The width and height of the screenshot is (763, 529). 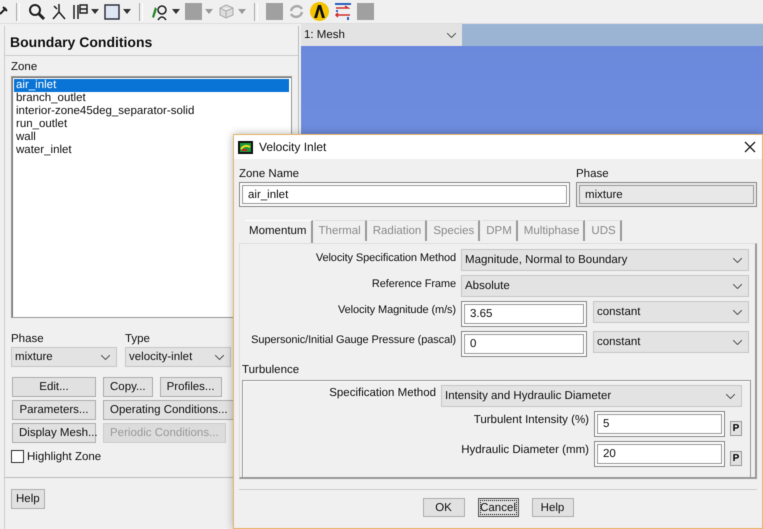 I want to click on person-icon, so click(x=160, y=11).